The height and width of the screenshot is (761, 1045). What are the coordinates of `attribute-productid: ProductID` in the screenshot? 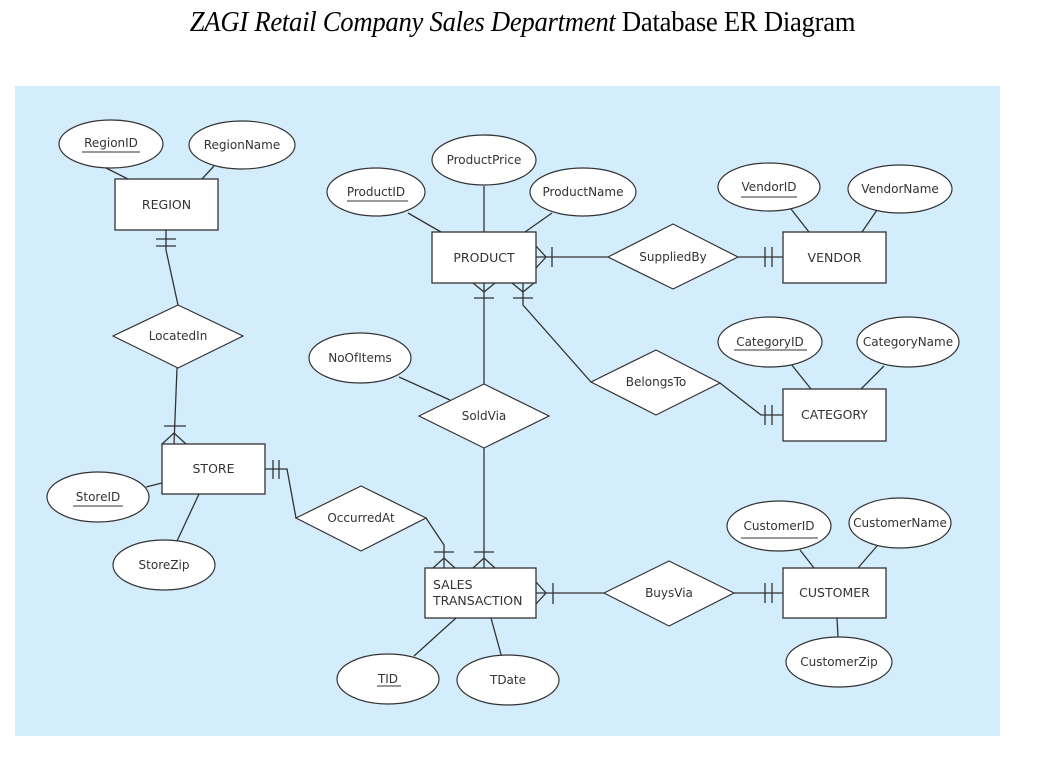 It's located at (376, 192).